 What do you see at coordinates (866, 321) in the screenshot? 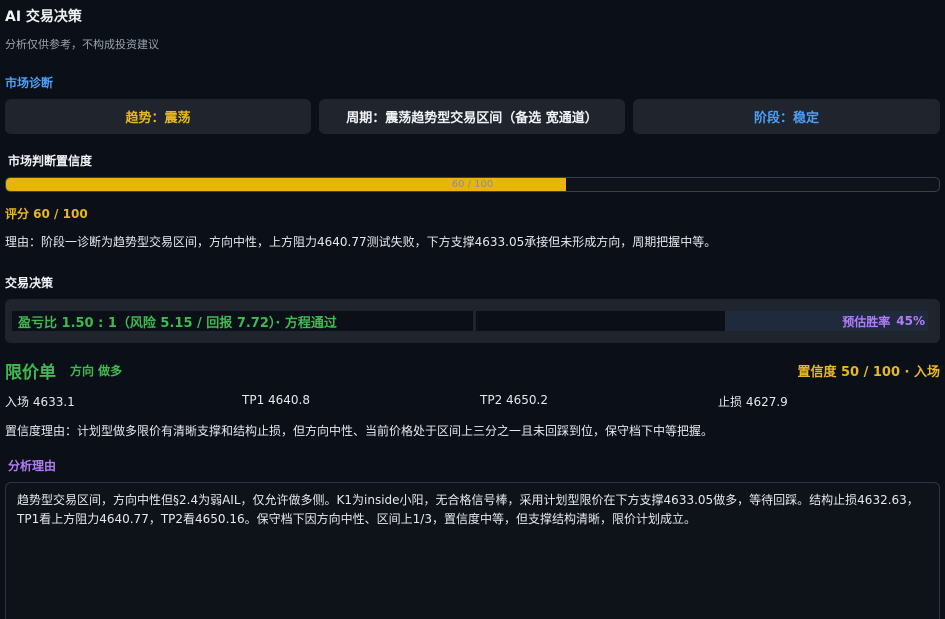
I see `winrate-label: 预估胜率` at bounding box center [866, 321].